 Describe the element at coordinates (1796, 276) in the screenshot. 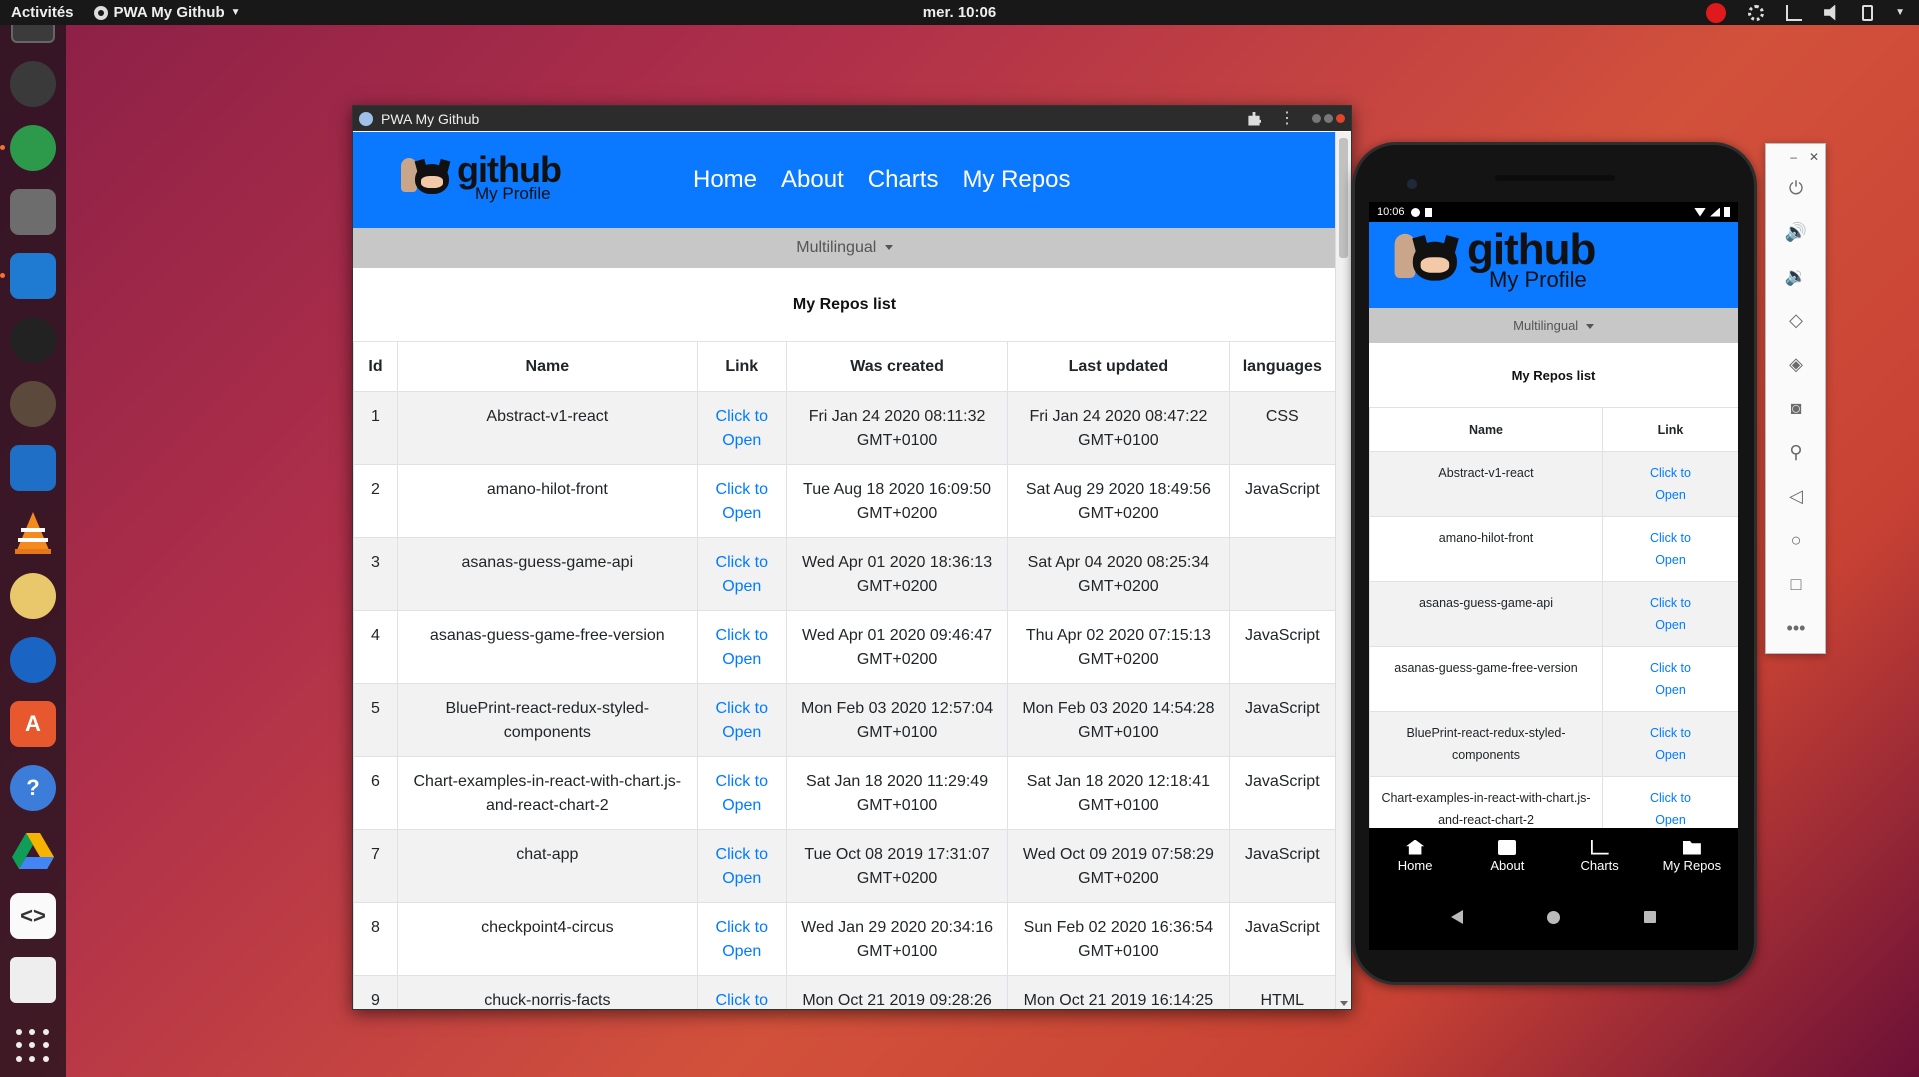

I see `volume-down-icon: 🔉` at that location.